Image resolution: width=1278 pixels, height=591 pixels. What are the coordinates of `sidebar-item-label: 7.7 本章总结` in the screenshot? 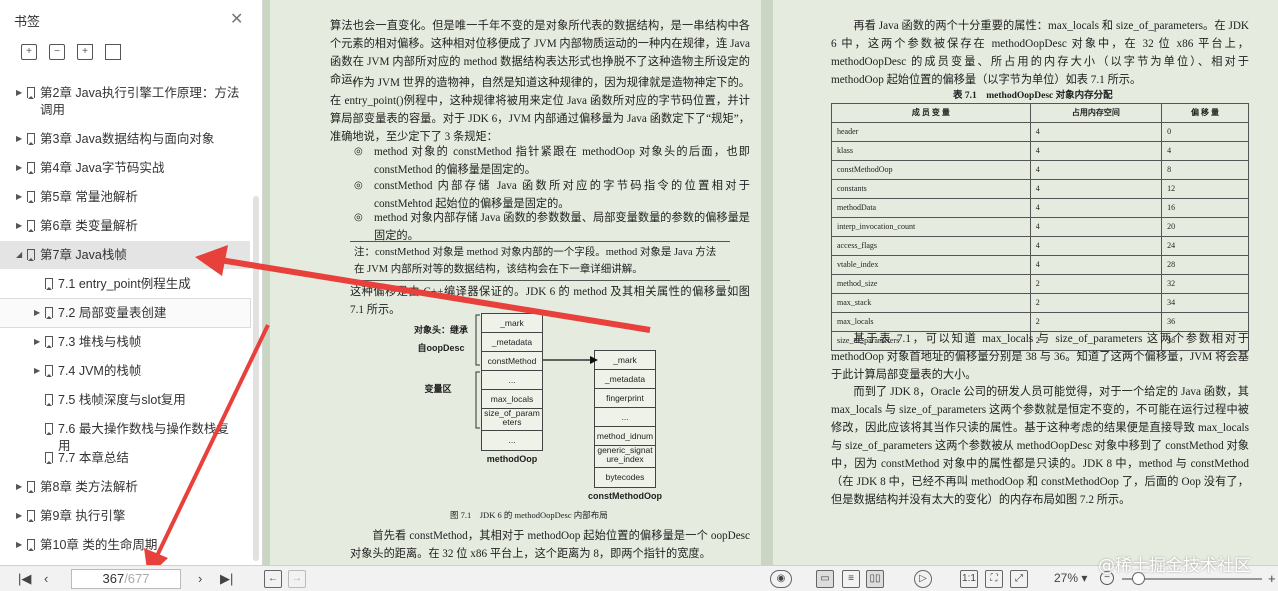 It's located at (93, 458).